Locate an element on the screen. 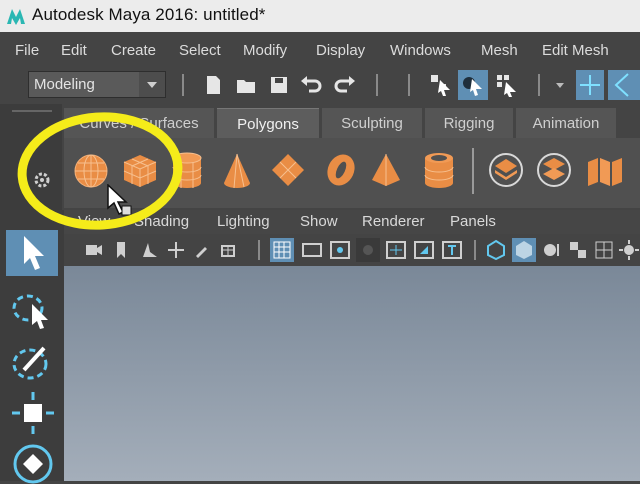 The image size is (640, 484). panel-toolbar is located at coordinates (352, 250).